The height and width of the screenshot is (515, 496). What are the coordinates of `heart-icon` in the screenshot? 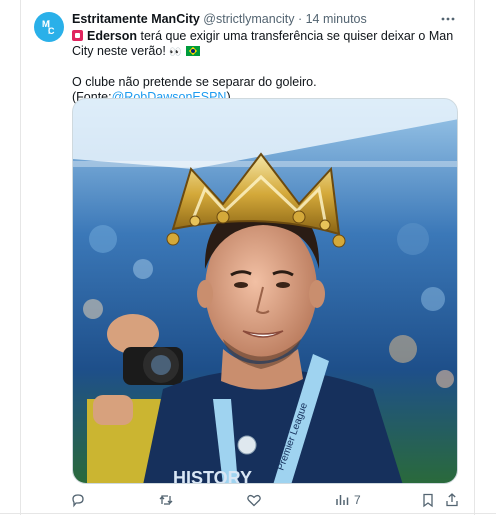 It's located at (254, 500).